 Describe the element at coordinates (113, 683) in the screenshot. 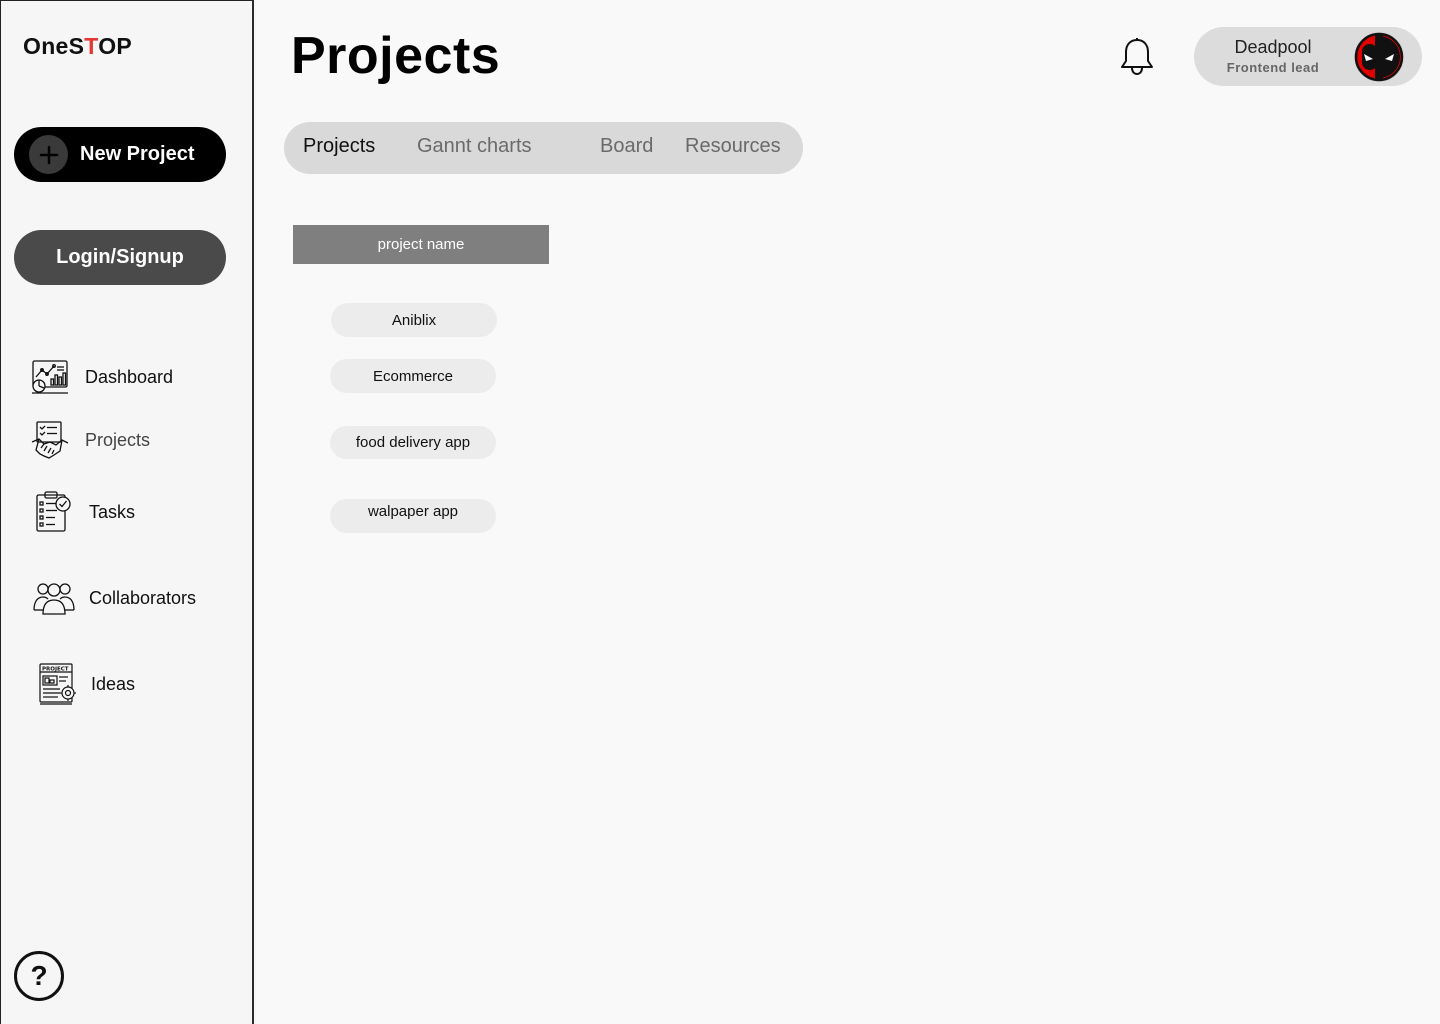

I see `sidebar-item-label: Ideas` at that location.